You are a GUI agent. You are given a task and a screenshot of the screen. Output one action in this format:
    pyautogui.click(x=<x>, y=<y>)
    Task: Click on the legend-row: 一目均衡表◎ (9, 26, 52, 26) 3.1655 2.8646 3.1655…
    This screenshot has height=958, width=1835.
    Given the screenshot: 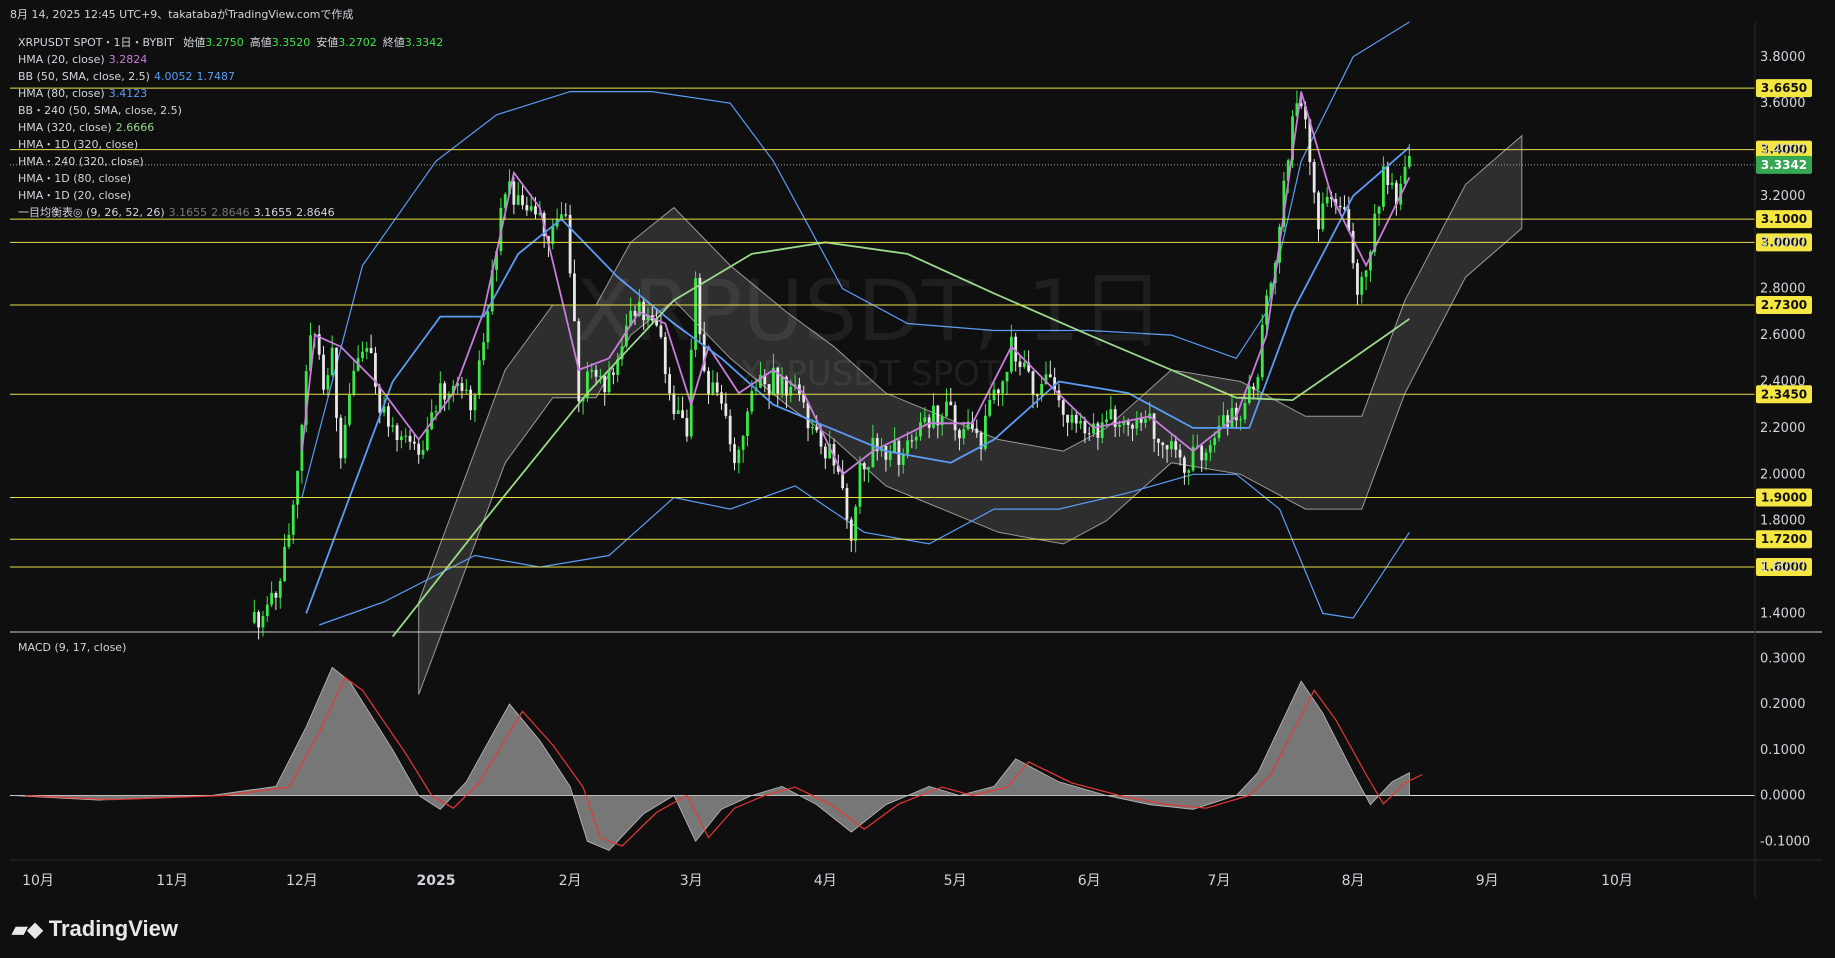 What is the action you would take?
    pyautogui.click(x=230, y=212)
    